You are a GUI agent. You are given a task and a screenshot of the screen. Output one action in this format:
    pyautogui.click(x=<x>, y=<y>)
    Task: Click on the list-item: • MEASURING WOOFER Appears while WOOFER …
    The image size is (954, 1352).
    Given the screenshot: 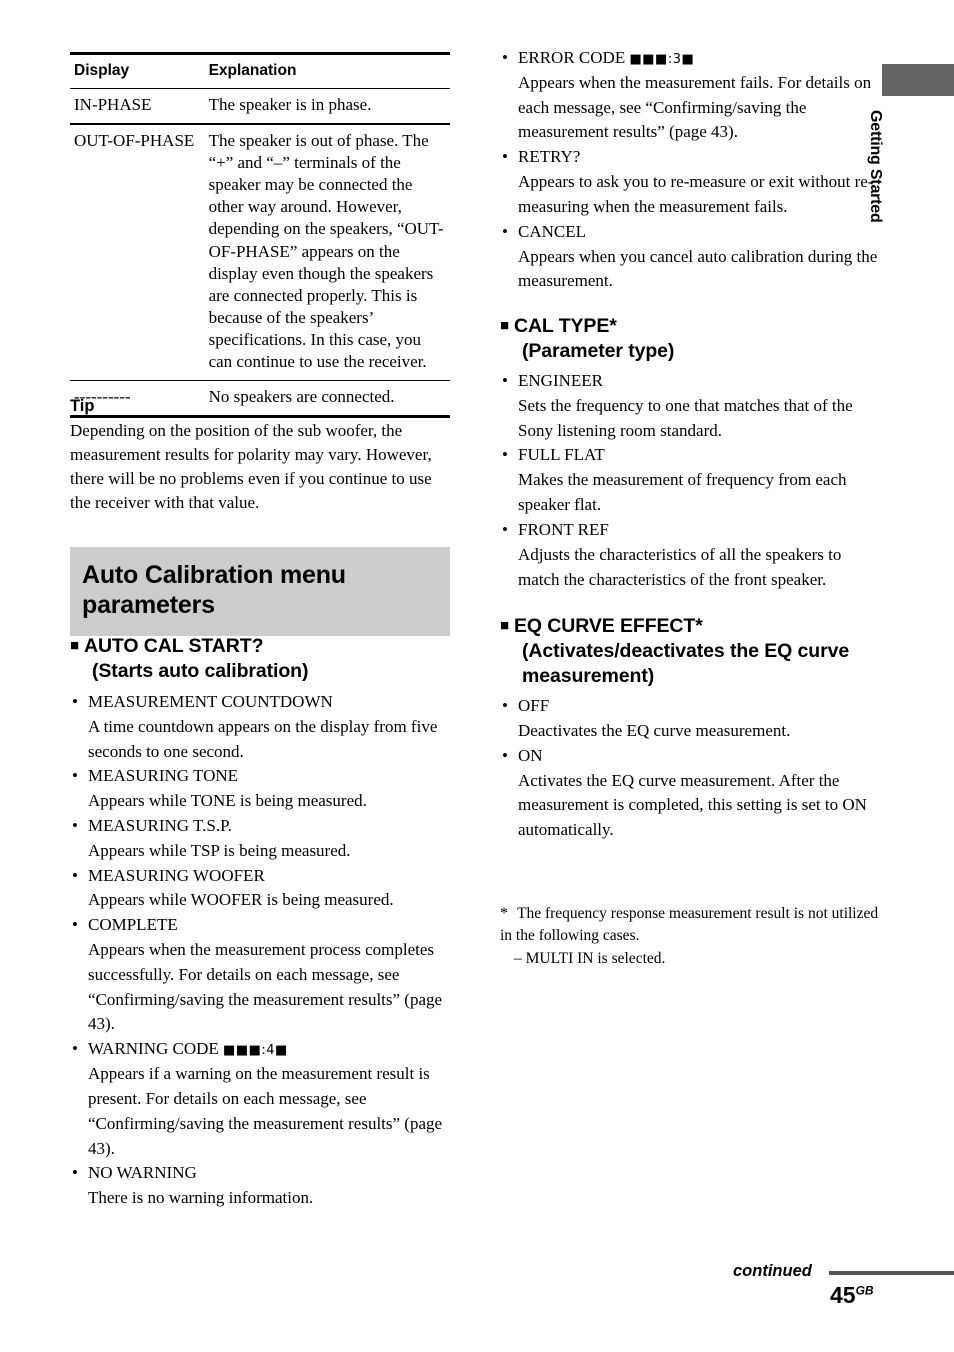 What is the action you would take?
    pyautogui.click(x=261, y=889)
    